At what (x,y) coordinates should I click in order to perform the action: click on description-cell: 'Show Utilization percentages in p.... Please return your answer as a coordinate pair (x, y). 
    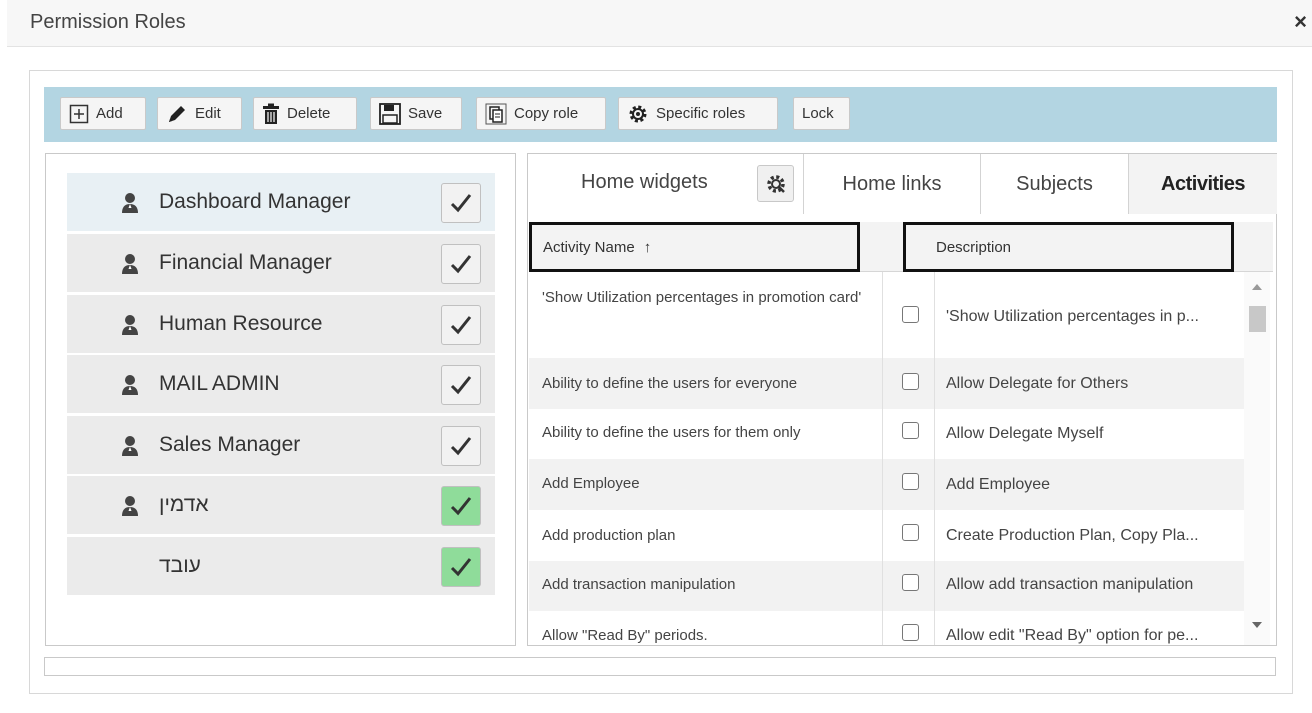
    Looking at the image, I should click on (1072, 316).